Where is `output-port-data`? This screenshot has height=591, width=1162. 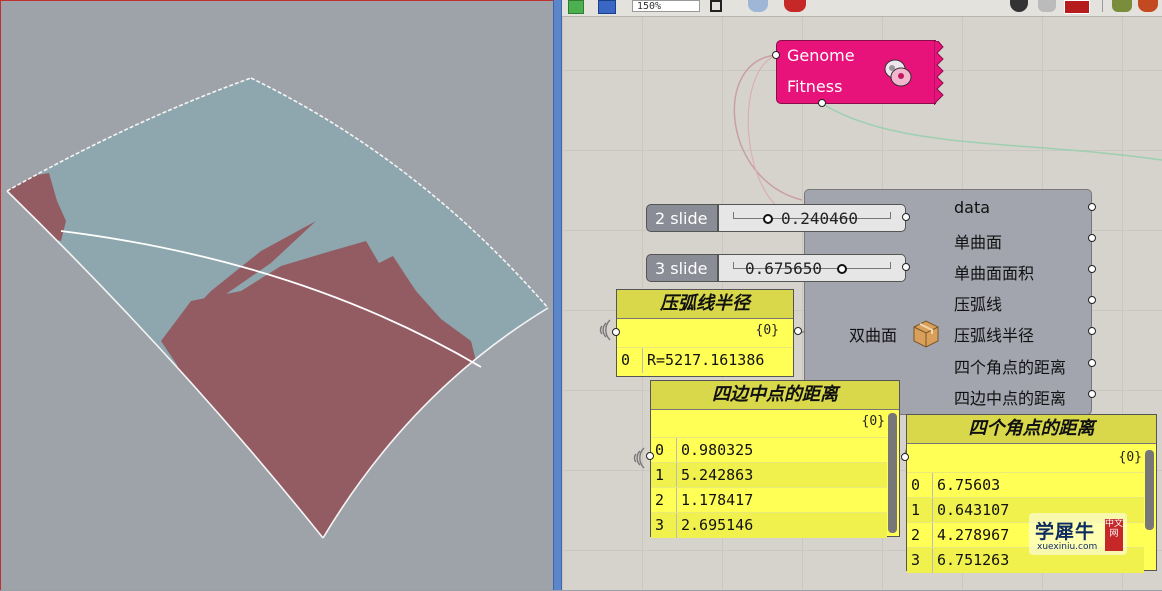 output-port-data is located at coordinates (1092, 207).